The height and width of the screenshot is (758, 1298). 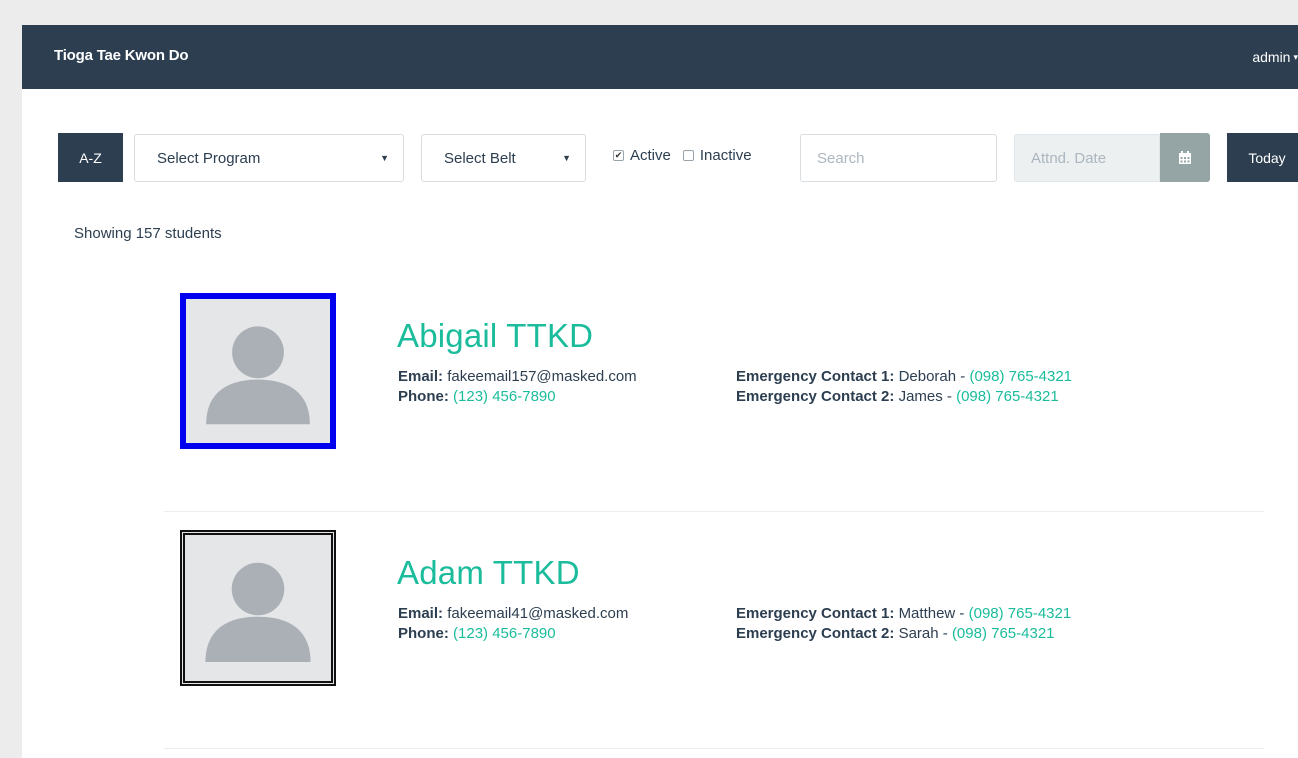 I want to click on ec2-name: Sarah, so click(x=918, y=633).